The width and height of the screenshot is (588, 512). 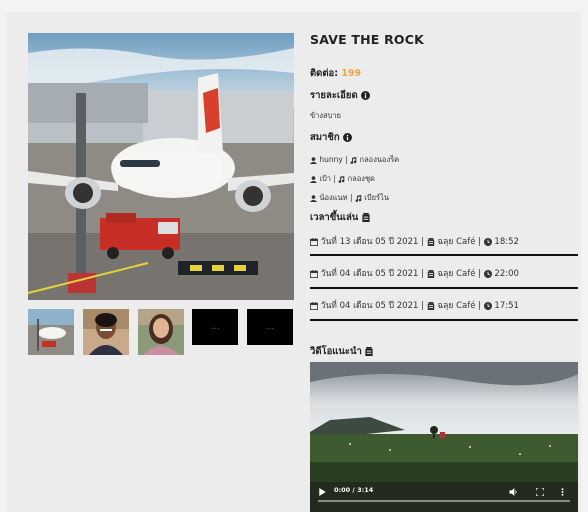 I want to click on member-name: hunny, so click(x=331, y=159).